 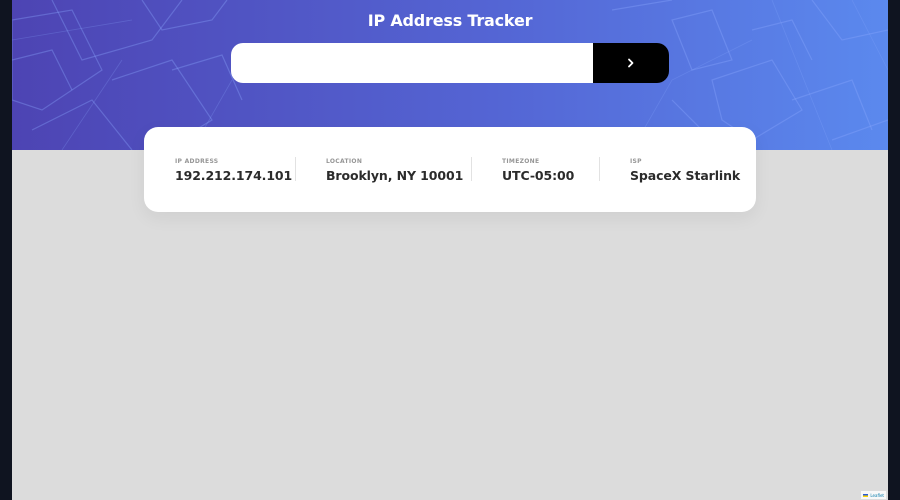 I want to click on timezone-label: TIMEZONE, so click(x=521, y=161).